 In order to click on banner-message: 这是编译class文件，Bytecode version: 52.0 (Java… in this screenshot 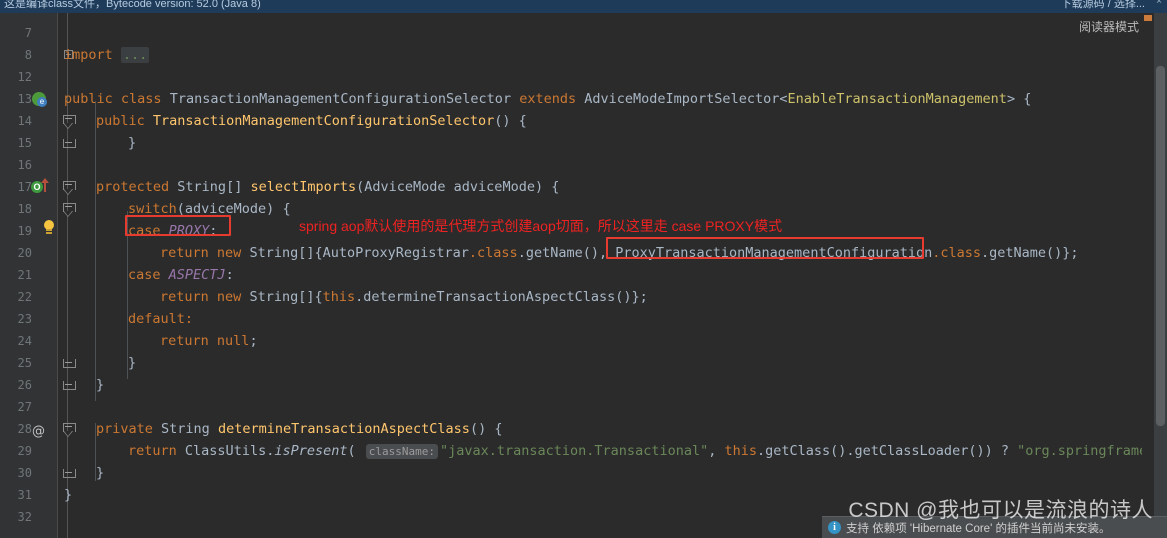, I will do `click(132, 5)`.